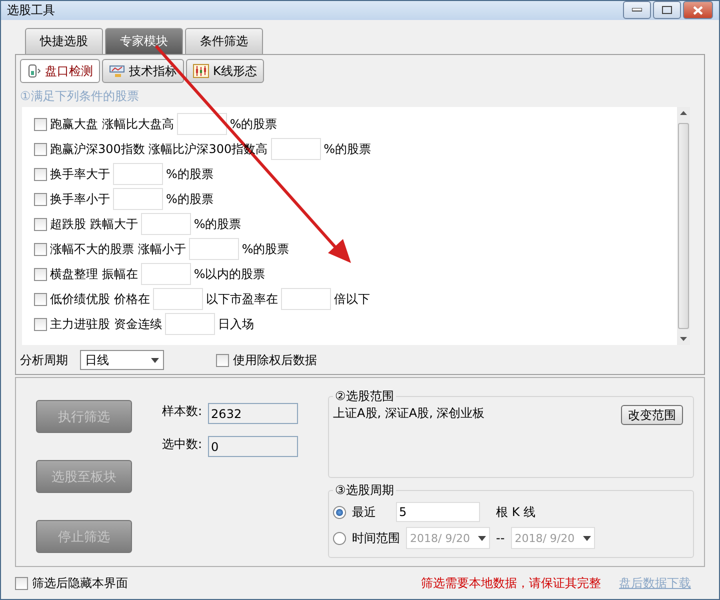  Describe the element at coordinates (117, 71) in the screenshot. I see `chart-icon` at that location.